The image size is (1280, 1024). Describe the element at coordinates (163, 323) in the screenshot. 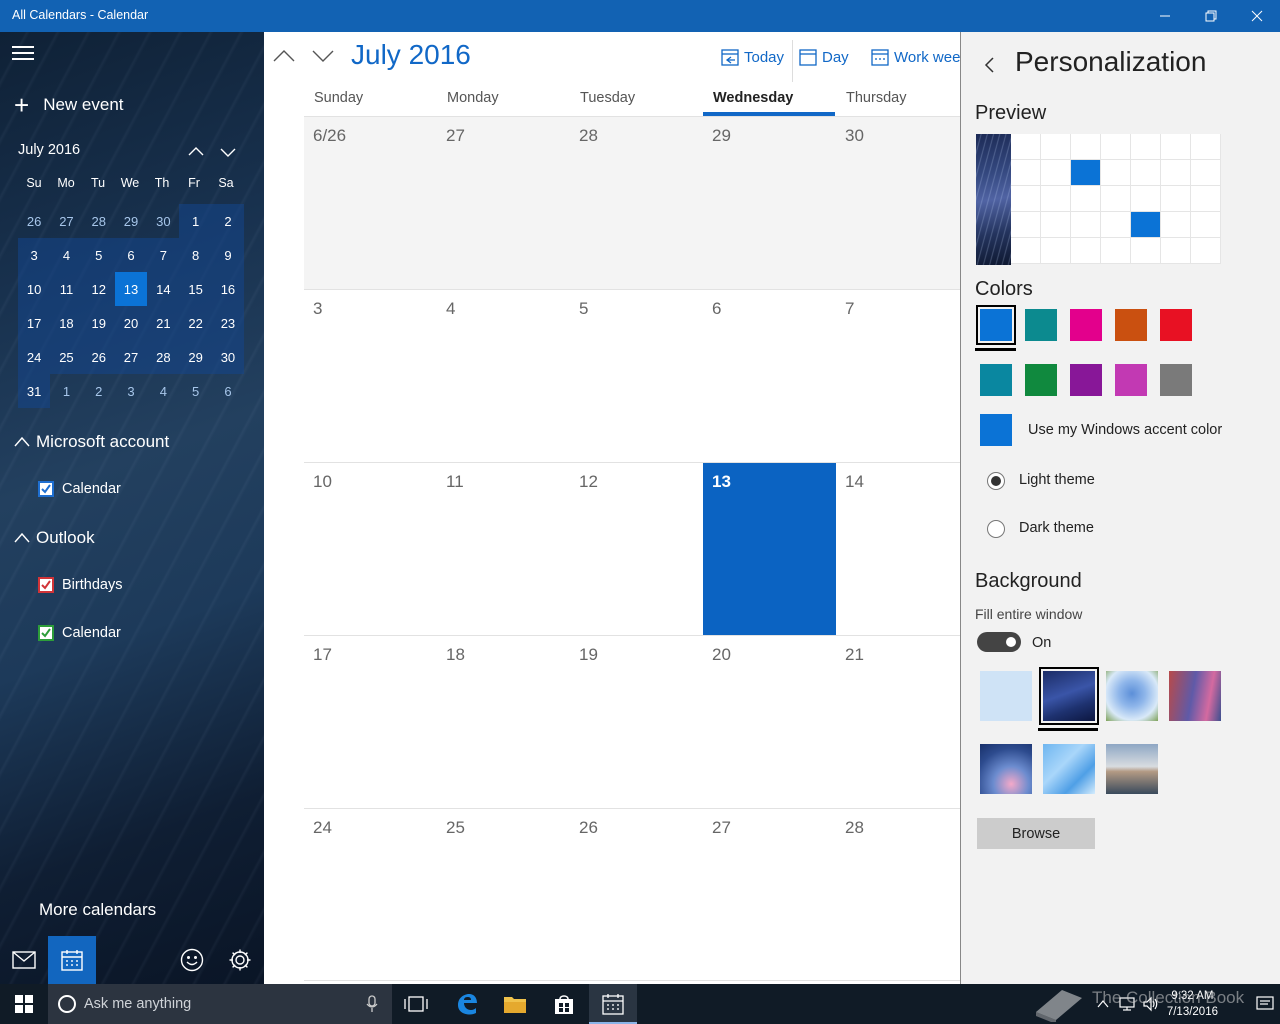

I see `mini-calendar-day: 21` at that location.